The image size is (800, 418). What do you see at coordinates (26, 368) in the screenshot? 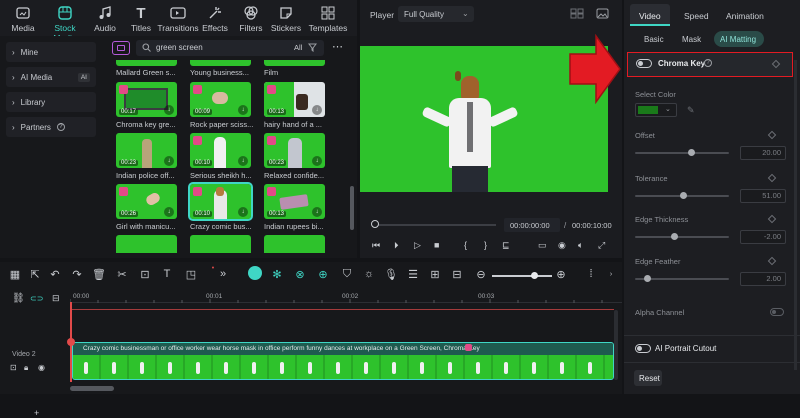
I see `track-lock-icon: 🔒︎` at bounding box center [26, 368].